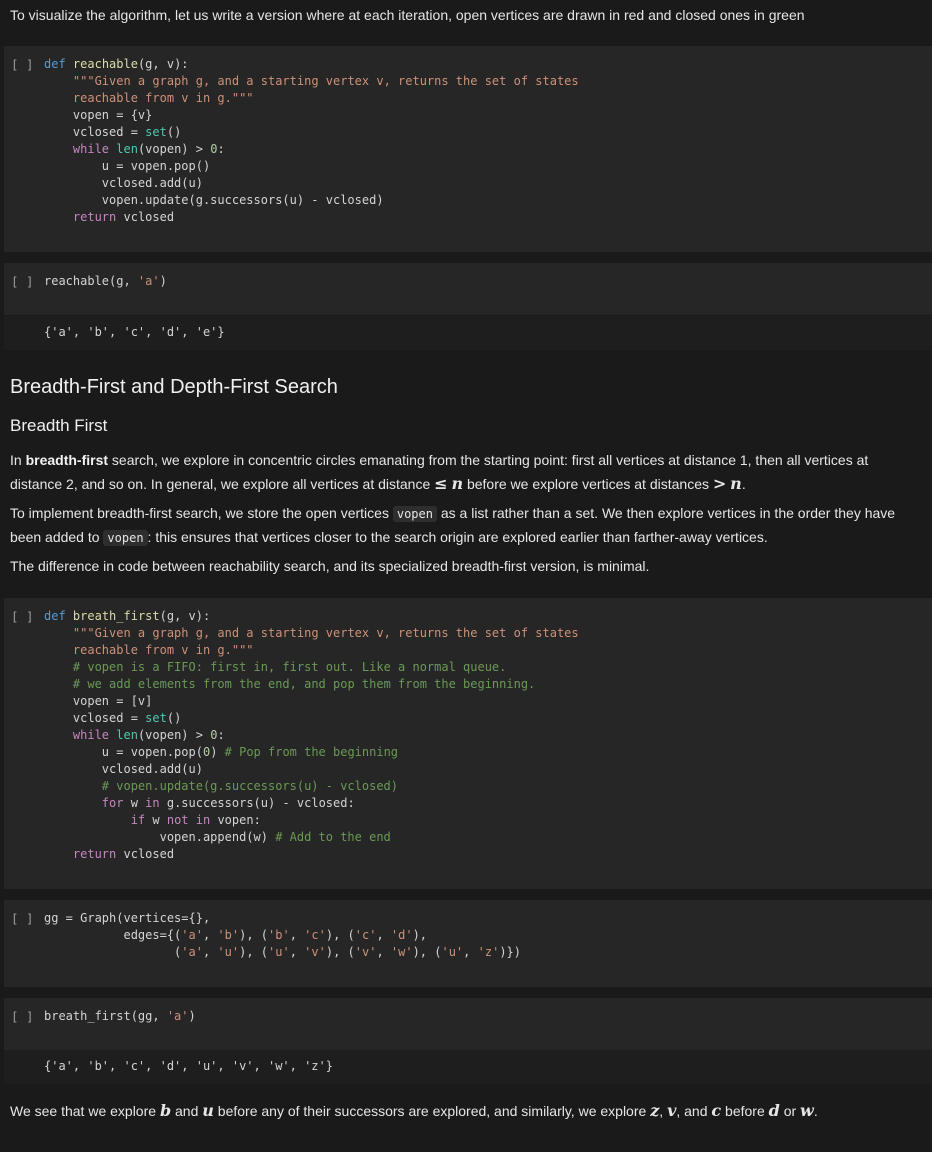  What do you see at coordinates (774, 1110) in the screenshot?
I see `math-d: d` at bounding box center [774, 1110].